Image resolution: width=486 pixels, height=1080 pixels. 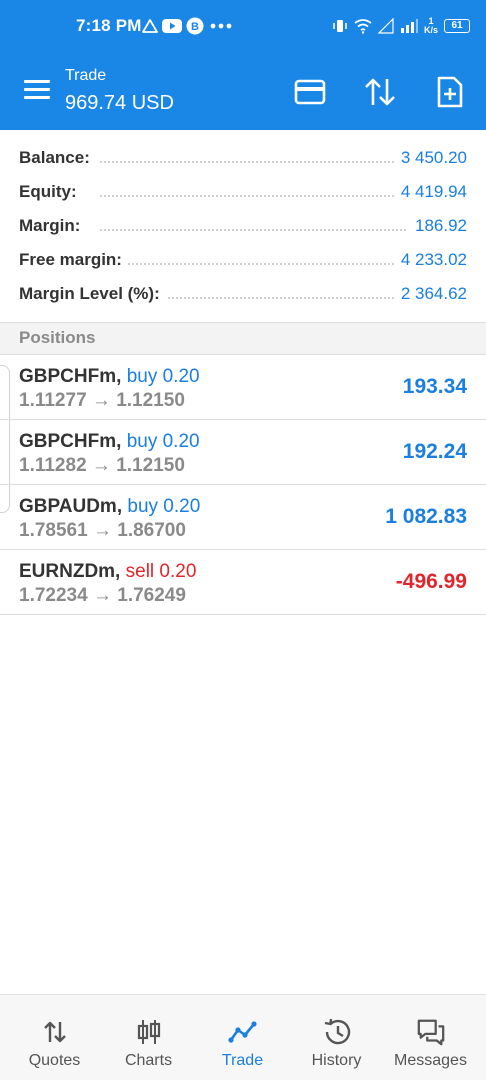 I want to click on positions-header: Positions, so click(x=243, y=338).